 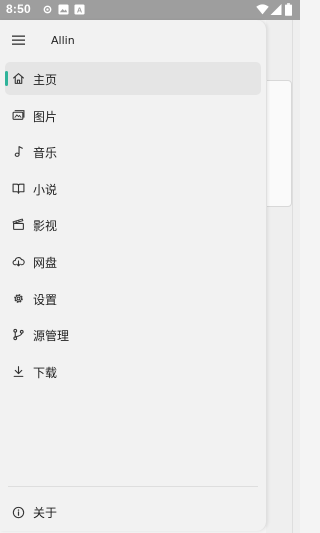 I want to click on app-title: Allin, so click(x=63, y=40).